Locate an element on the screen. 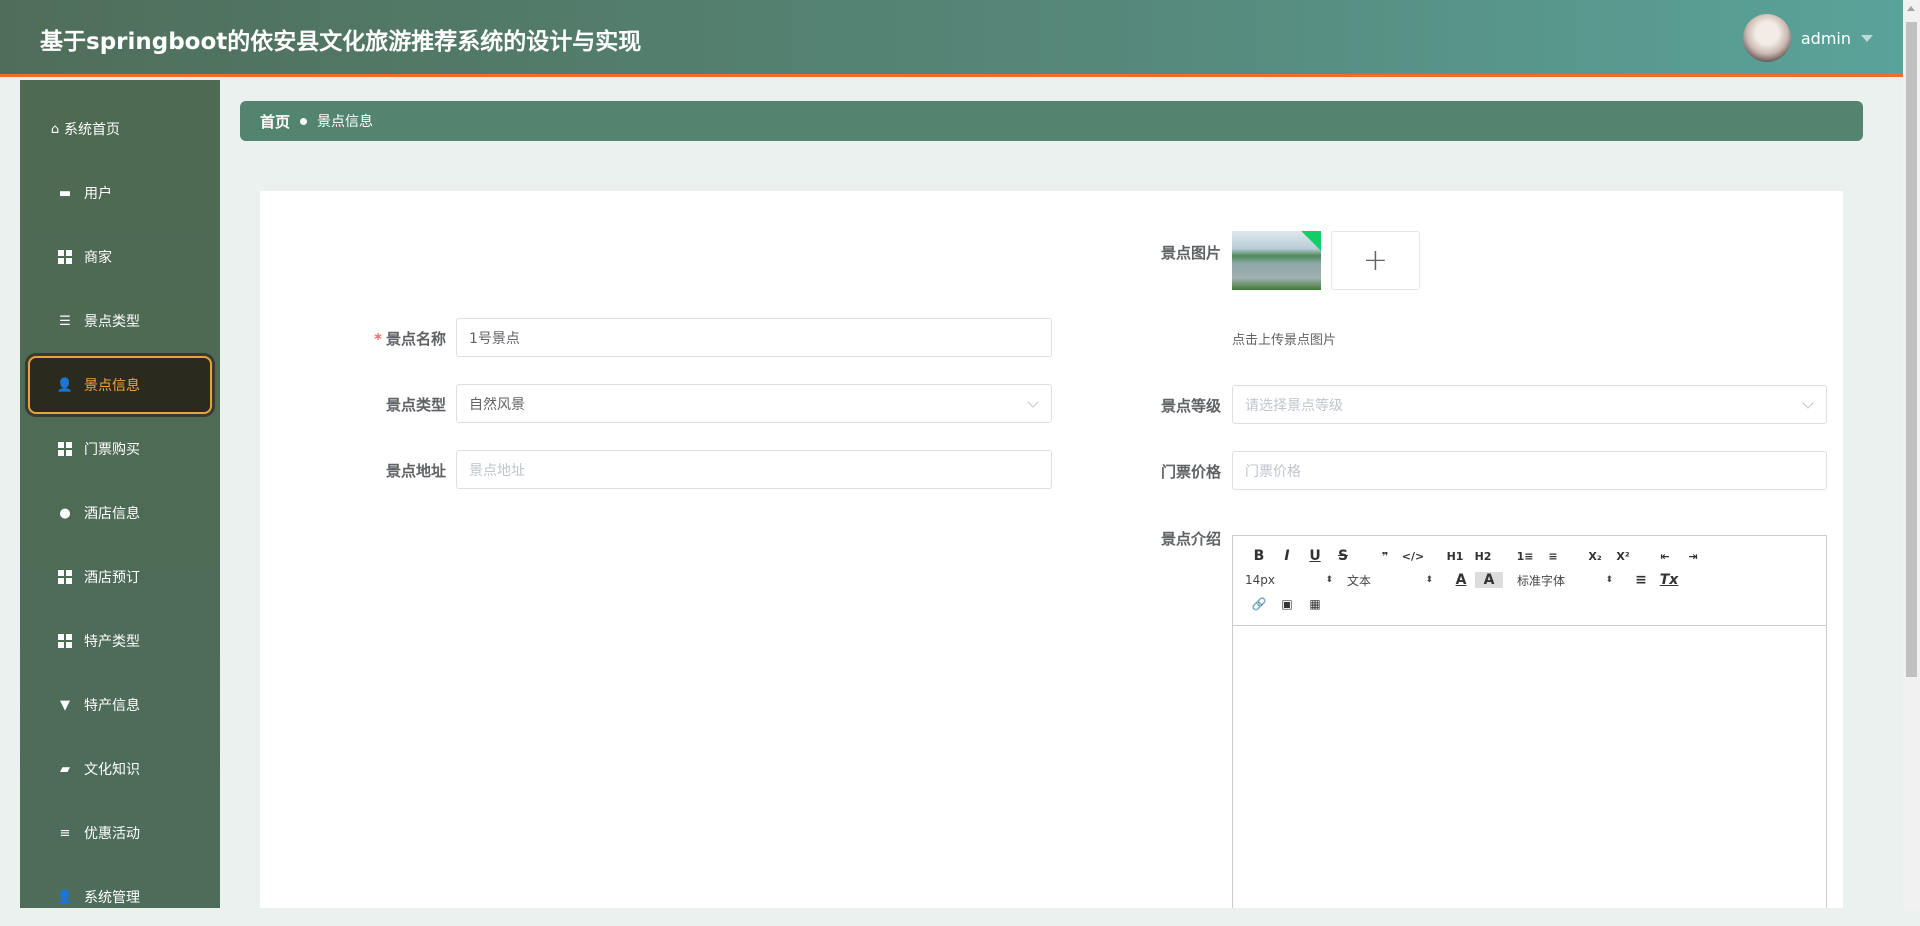 Image resolution: width=1920 pixels, height=926 pixels. sidebar-item-label: 酒店信息 is located at coordinates (112, 514).